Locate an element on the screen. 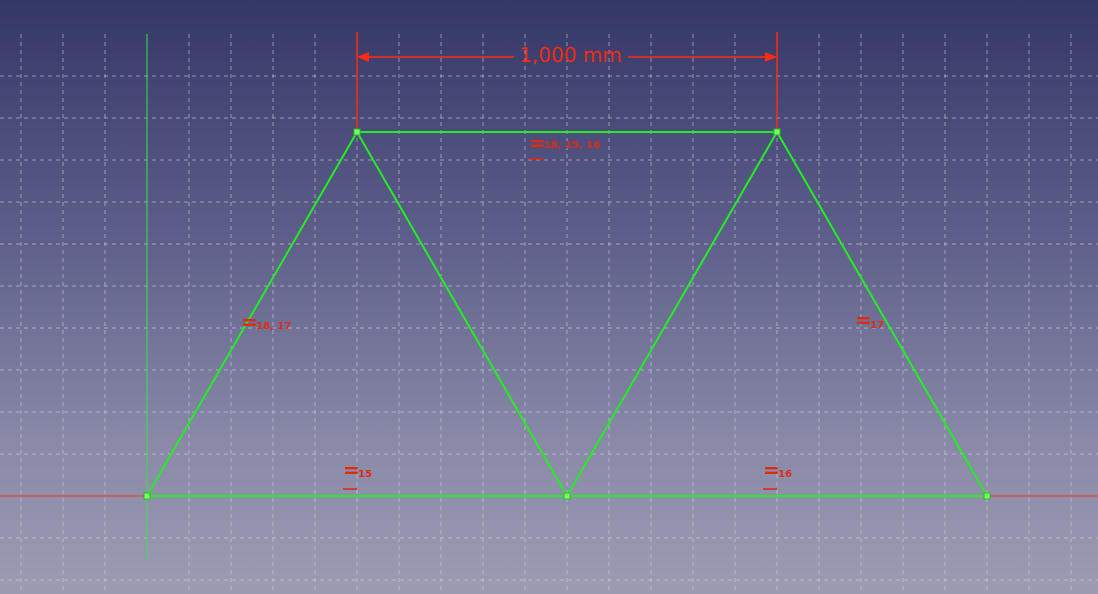 The height and width of the screenshot is (594, 1098). dimension-arrow-right is located at coordinates (771, 57).